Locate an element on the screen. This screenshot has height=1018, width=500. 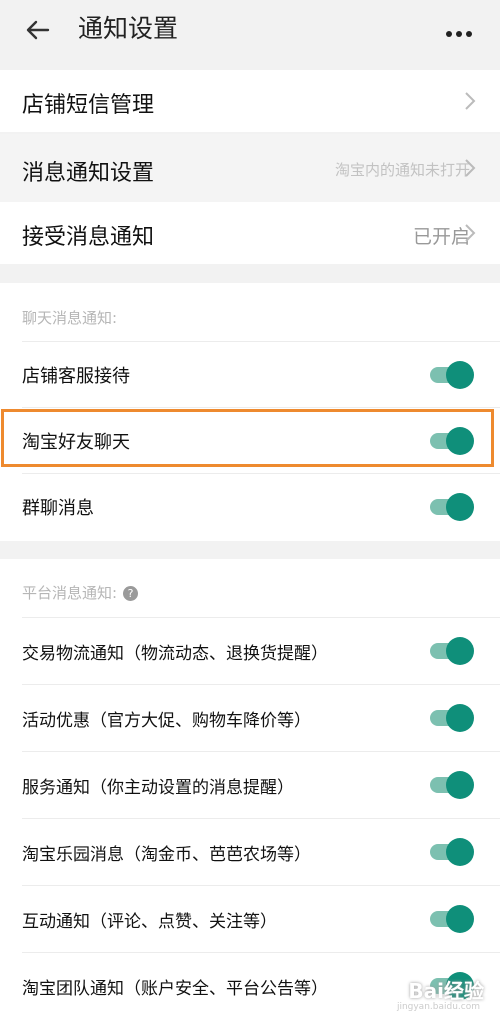
menu-row-value: 淘宝内的通知未打开 is located at coordinates (402, 170).